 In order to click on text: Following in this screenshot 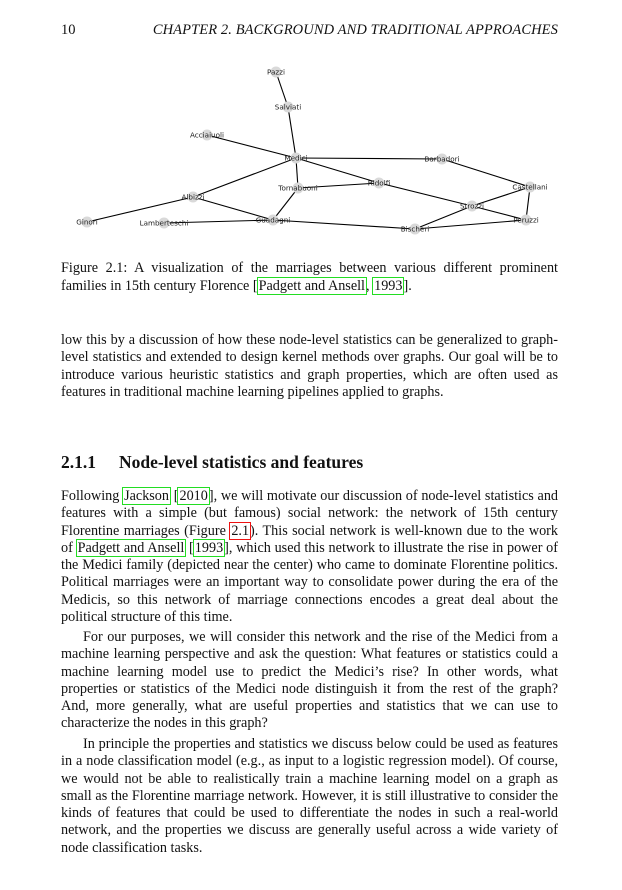, I will do `click(92, 496)`.